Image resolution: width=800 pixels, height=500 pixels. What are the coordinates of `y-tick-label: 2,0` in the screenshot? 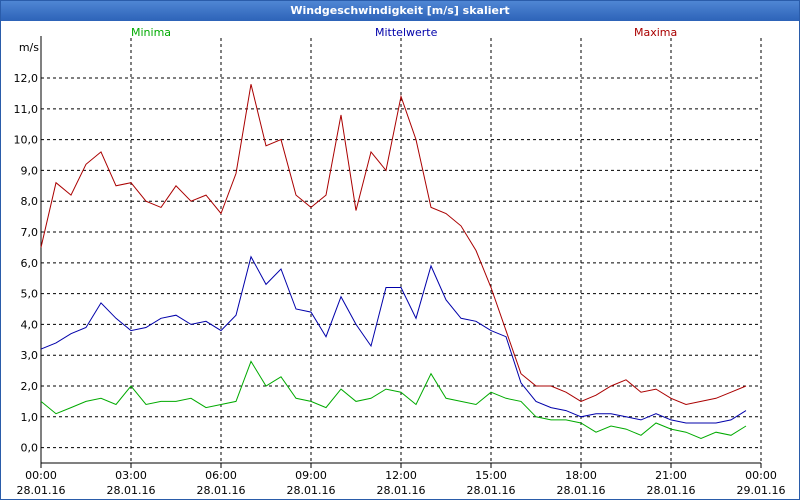 It's located at (30, 386).